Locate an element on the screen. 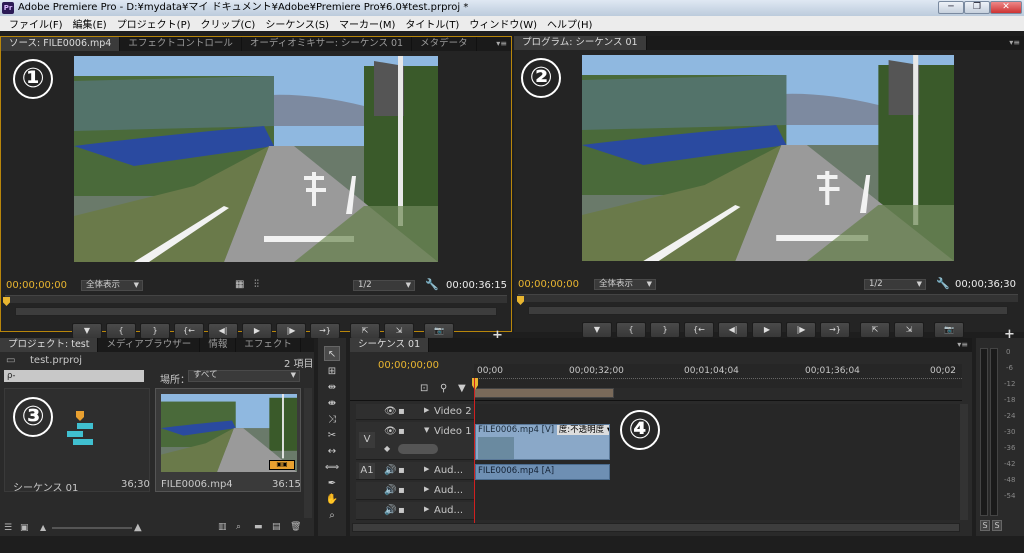 This screenshot has height=553, width=1024. source-timecode-in: 00;00;00;00 is located at coordinates (36, 285).